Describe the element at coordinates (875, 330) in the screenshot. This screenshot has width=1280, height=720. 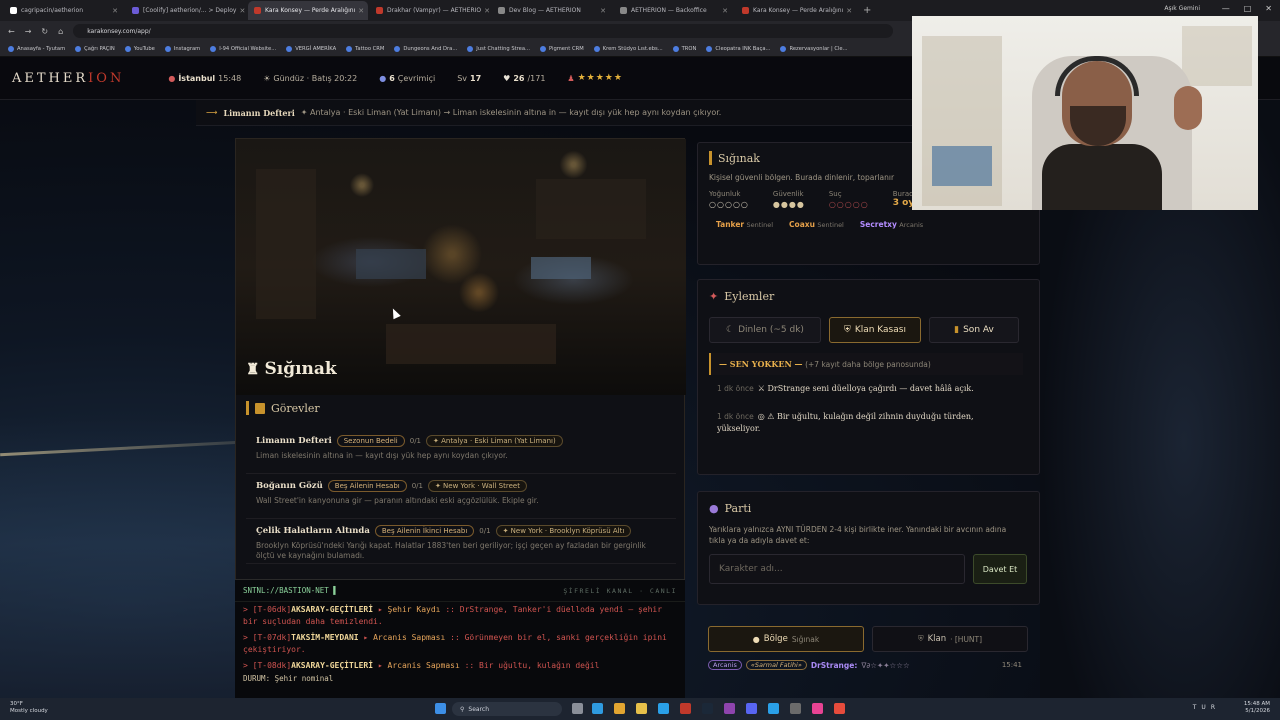
I see `clan-vault-button: ⛨ Klan Kasası` at that location.